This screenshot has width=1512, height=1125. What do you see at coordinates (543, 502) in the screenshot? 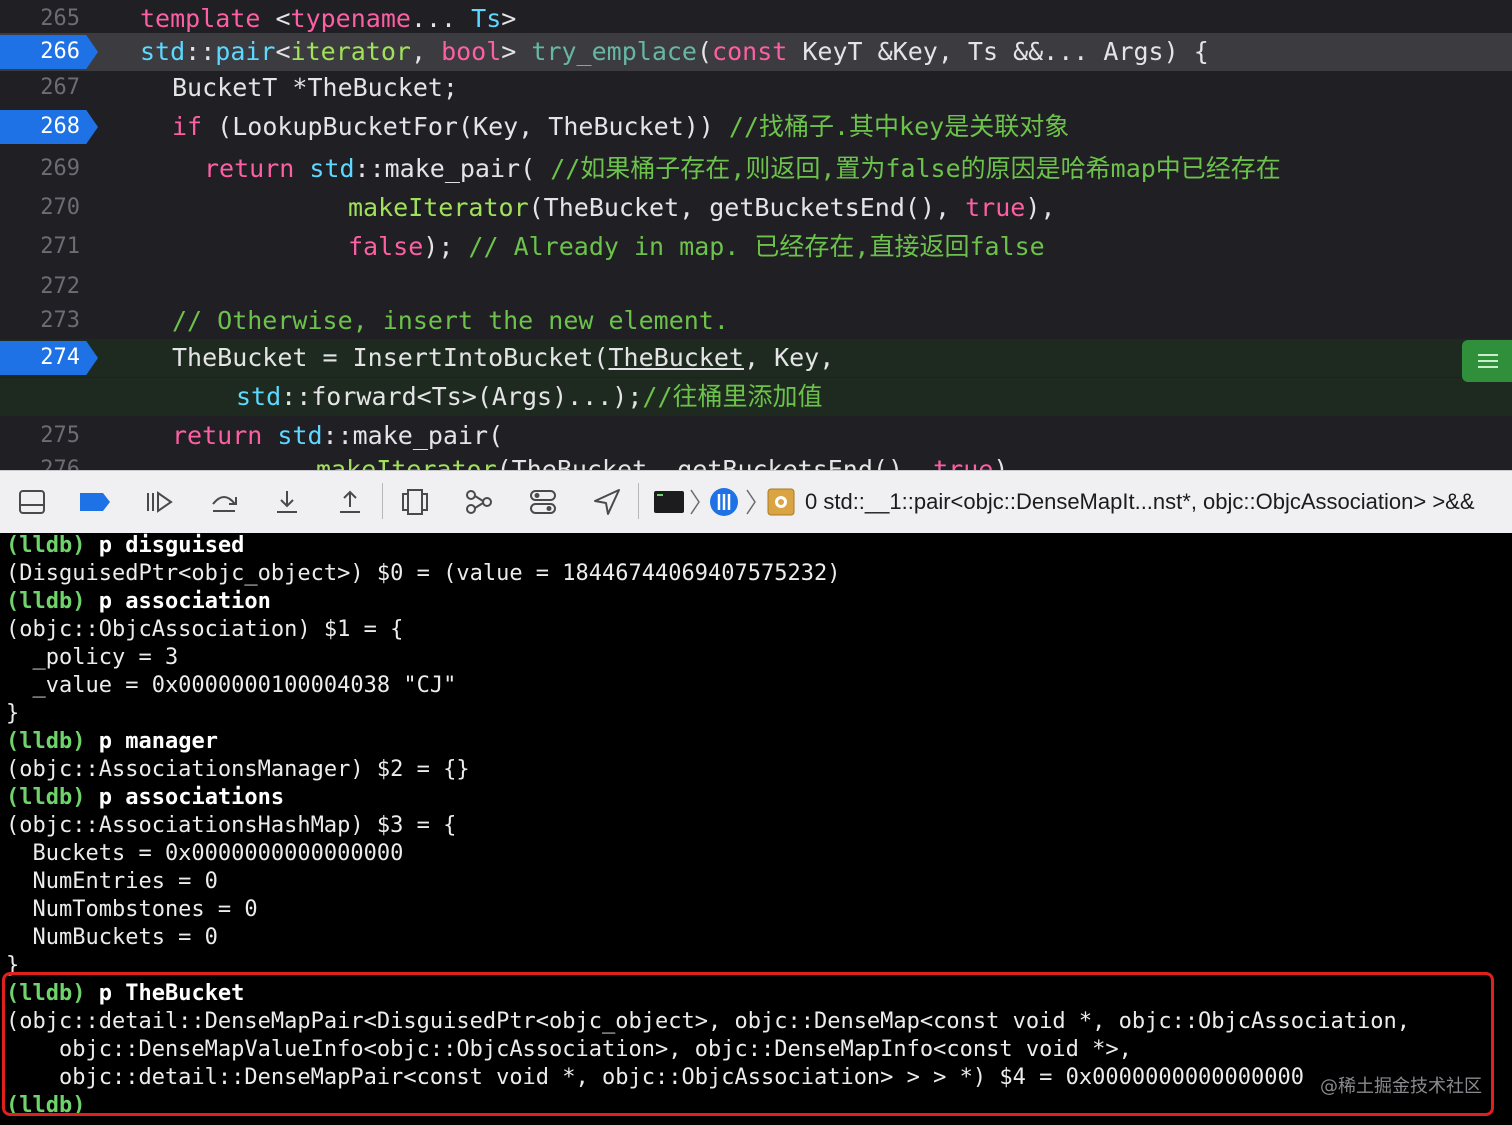
I see `environment-icon` at bounding box center [543, 502].